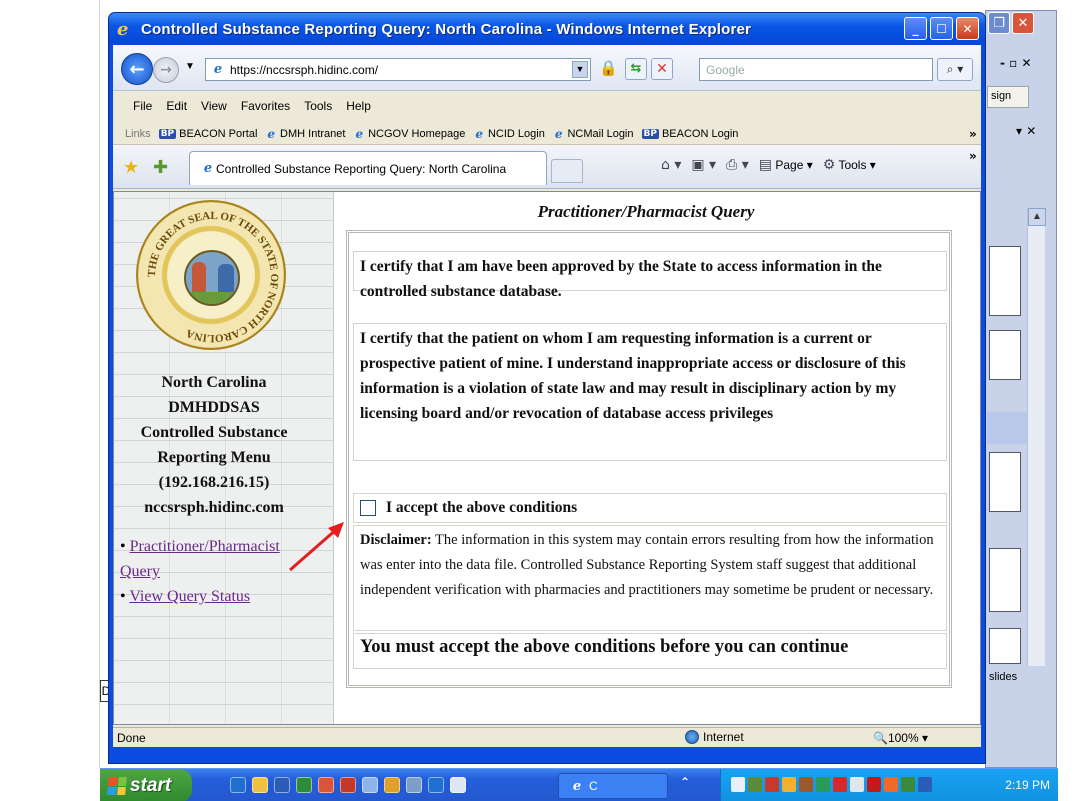  What do you see at coordinates (593, 134) in the screenshot?
I see `link-ncmail-login: e NCMail Login` at bounding box center [593, 134].